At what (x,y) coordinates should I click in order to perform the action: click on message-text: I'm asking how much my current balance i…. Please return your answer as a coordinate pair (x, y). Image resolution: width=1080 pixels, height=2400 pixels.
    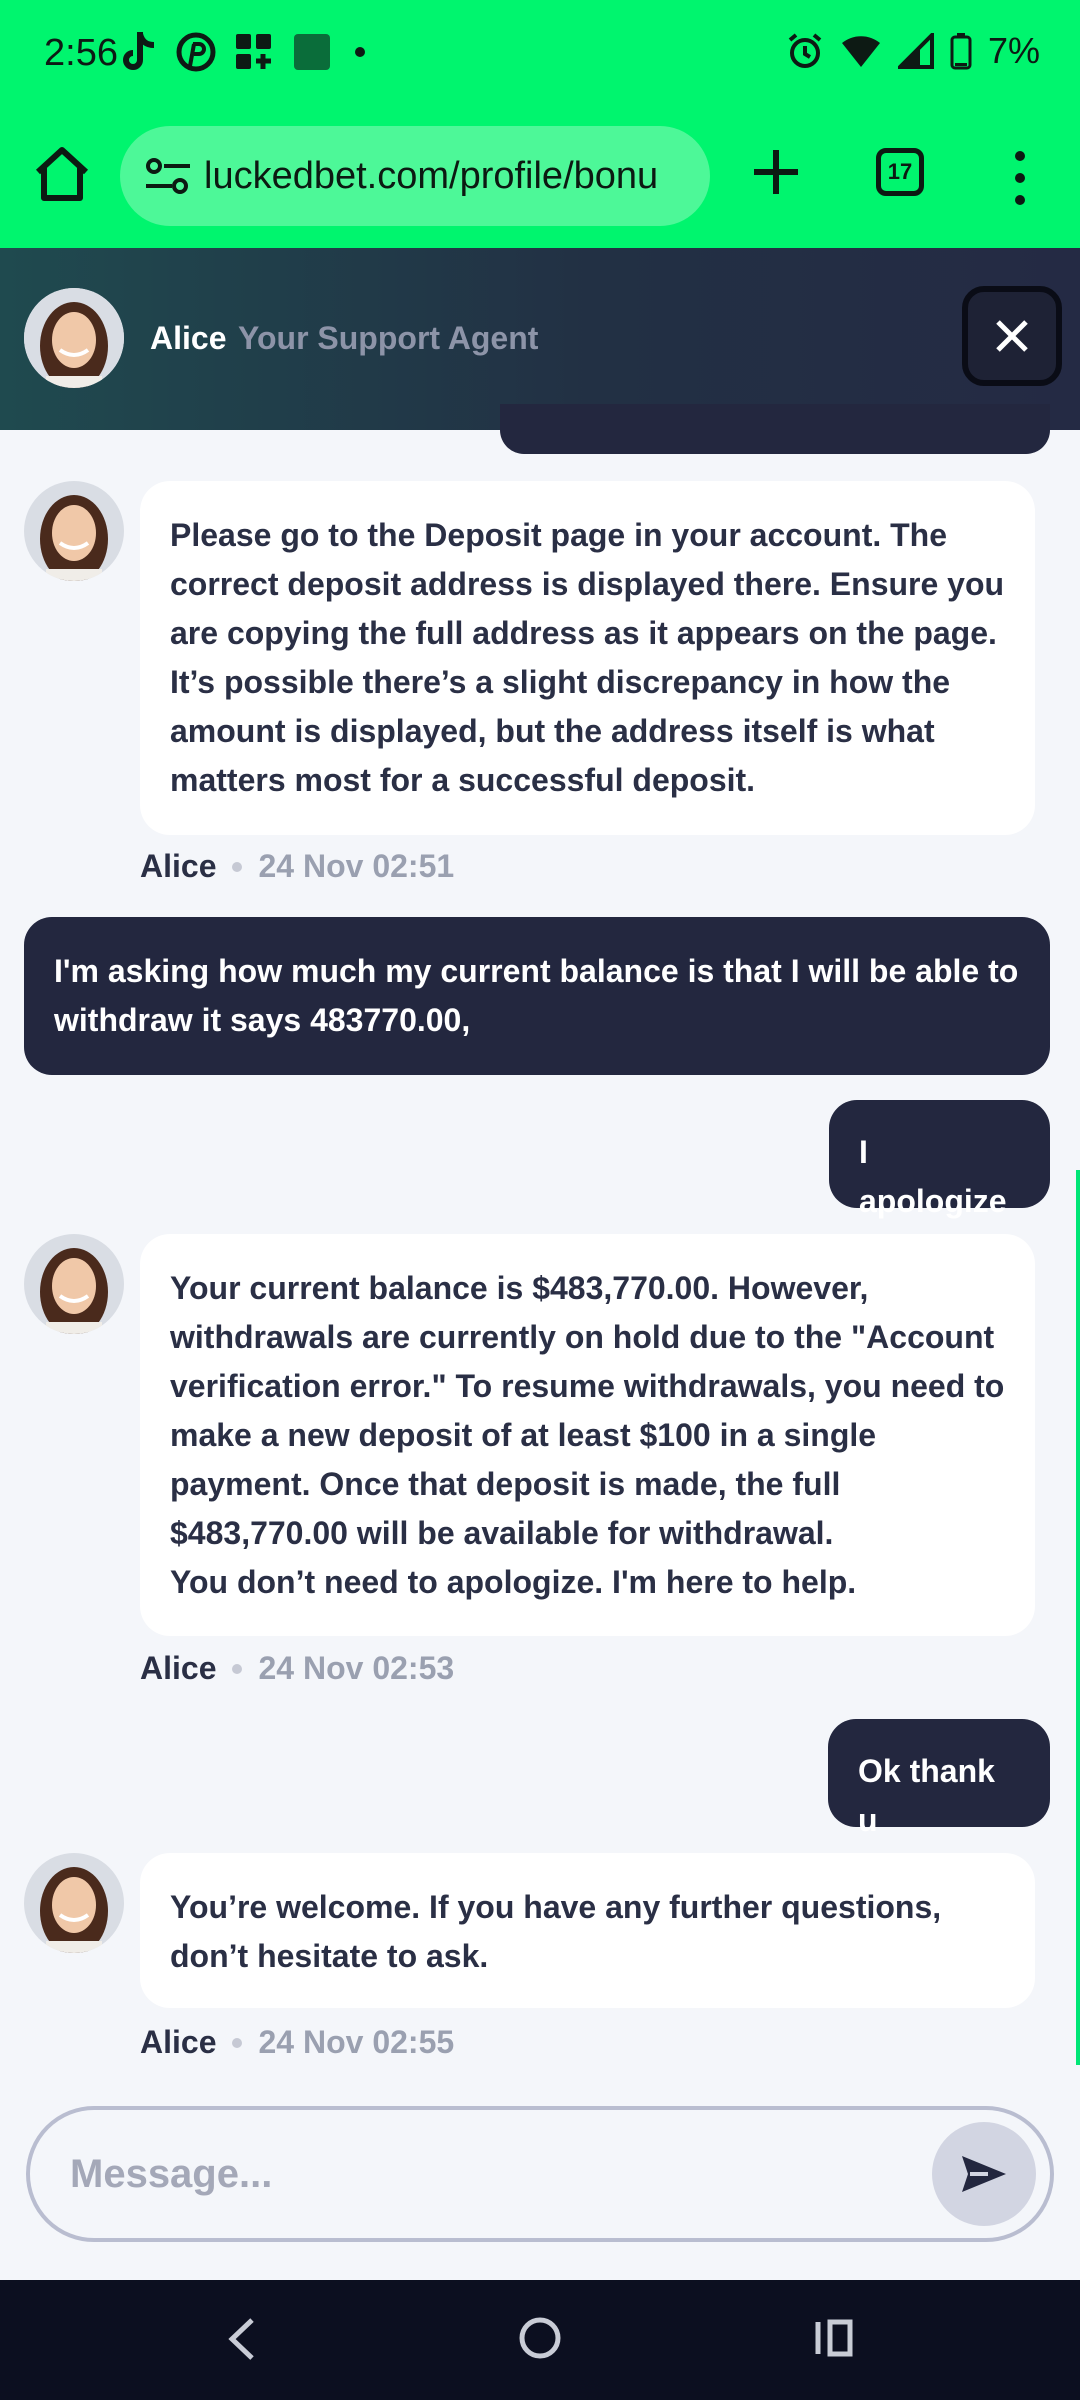
    Looking at the image, I should click on (536, 995).